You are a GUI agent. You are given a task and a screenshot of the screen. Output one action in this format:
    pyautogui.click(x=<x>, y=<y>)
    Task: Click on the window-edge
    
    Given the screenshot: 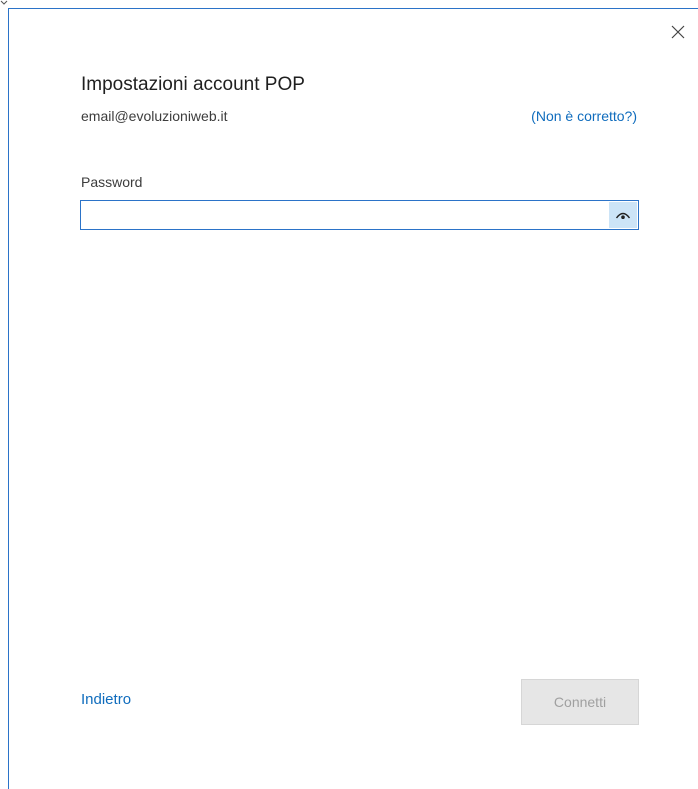 What is the action you would take?
    pyautogui.click(x=4, y=394)
    